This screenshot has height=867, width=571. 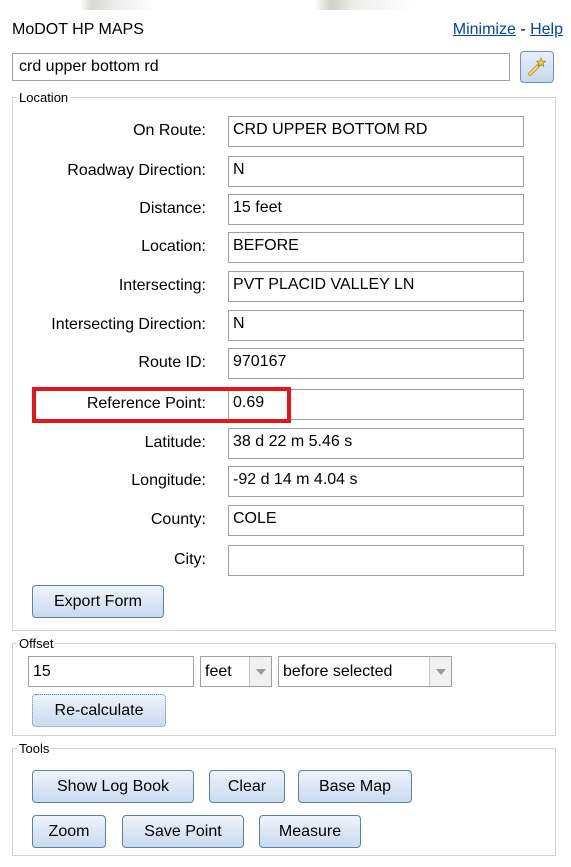 What do you see at coordinates (261, 67) in the screenshot?
I see `search-input` at bounding box center [261, 67].